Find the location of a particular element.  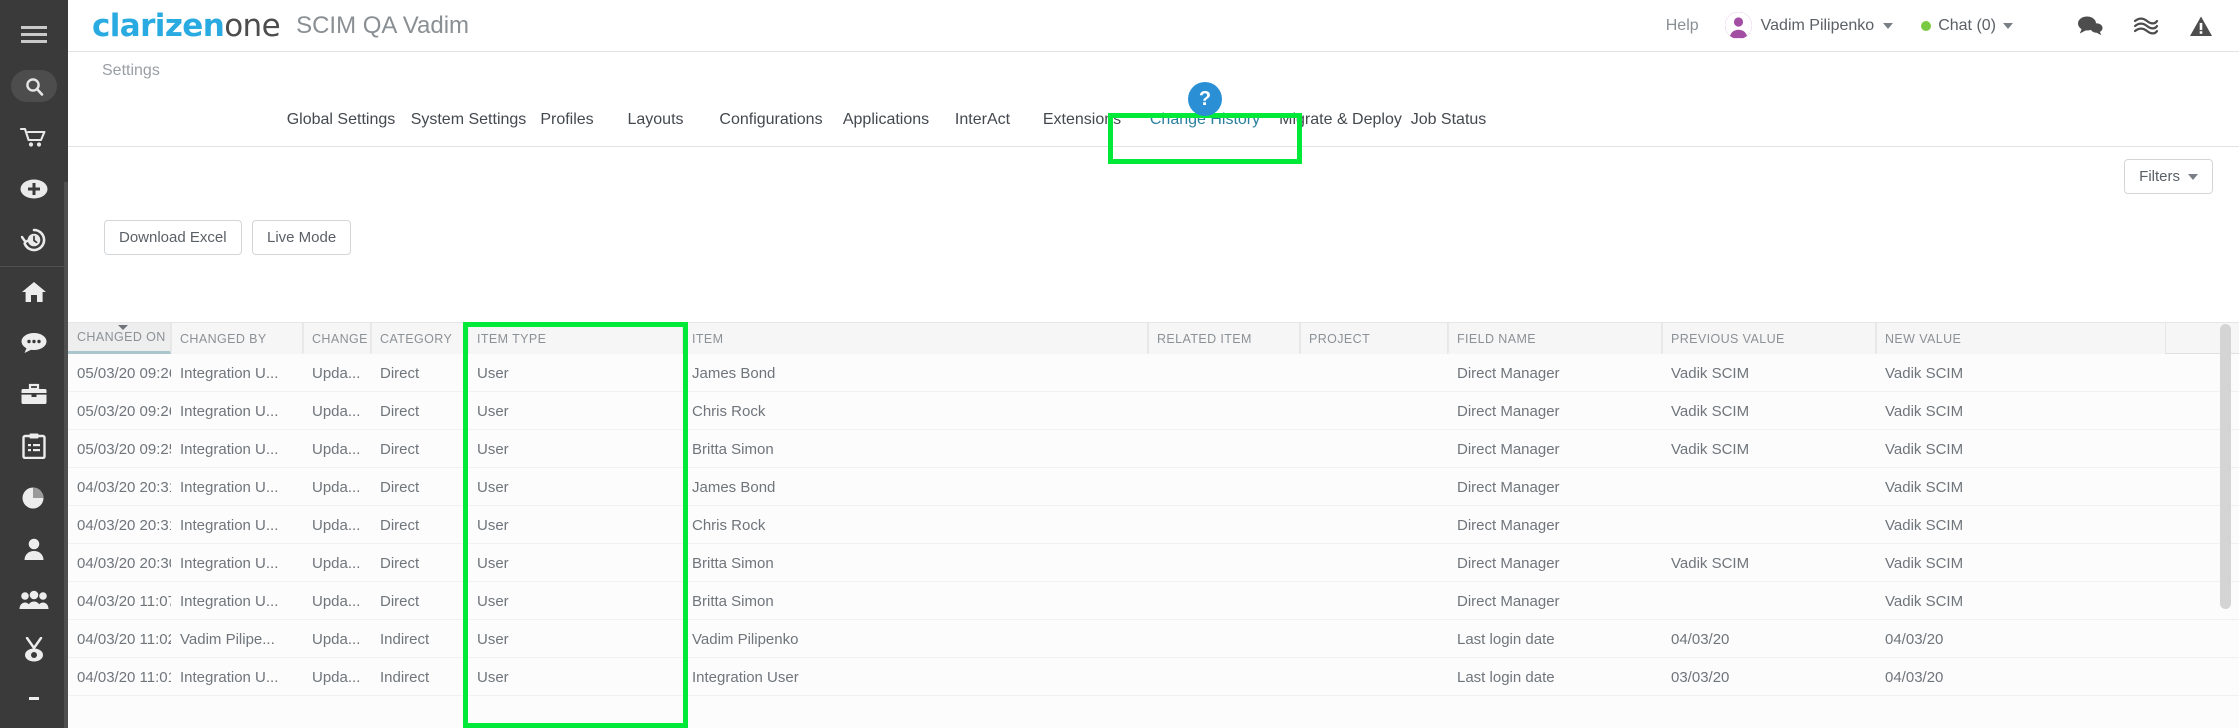

grid-vertical-scrollbar is located at coordinates (2225, 466).